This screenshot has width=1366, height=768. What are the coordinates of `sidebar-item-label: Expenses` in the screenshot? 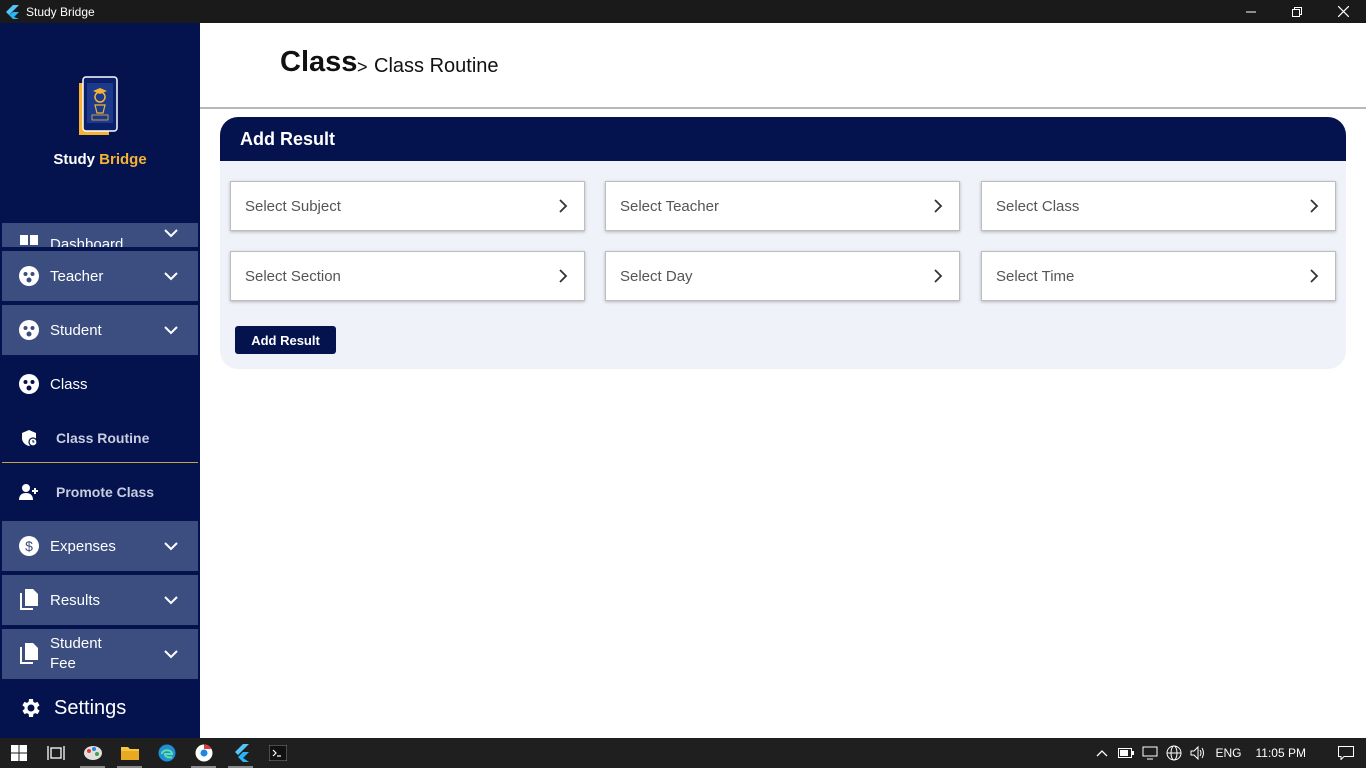 It's located at (83, 546).